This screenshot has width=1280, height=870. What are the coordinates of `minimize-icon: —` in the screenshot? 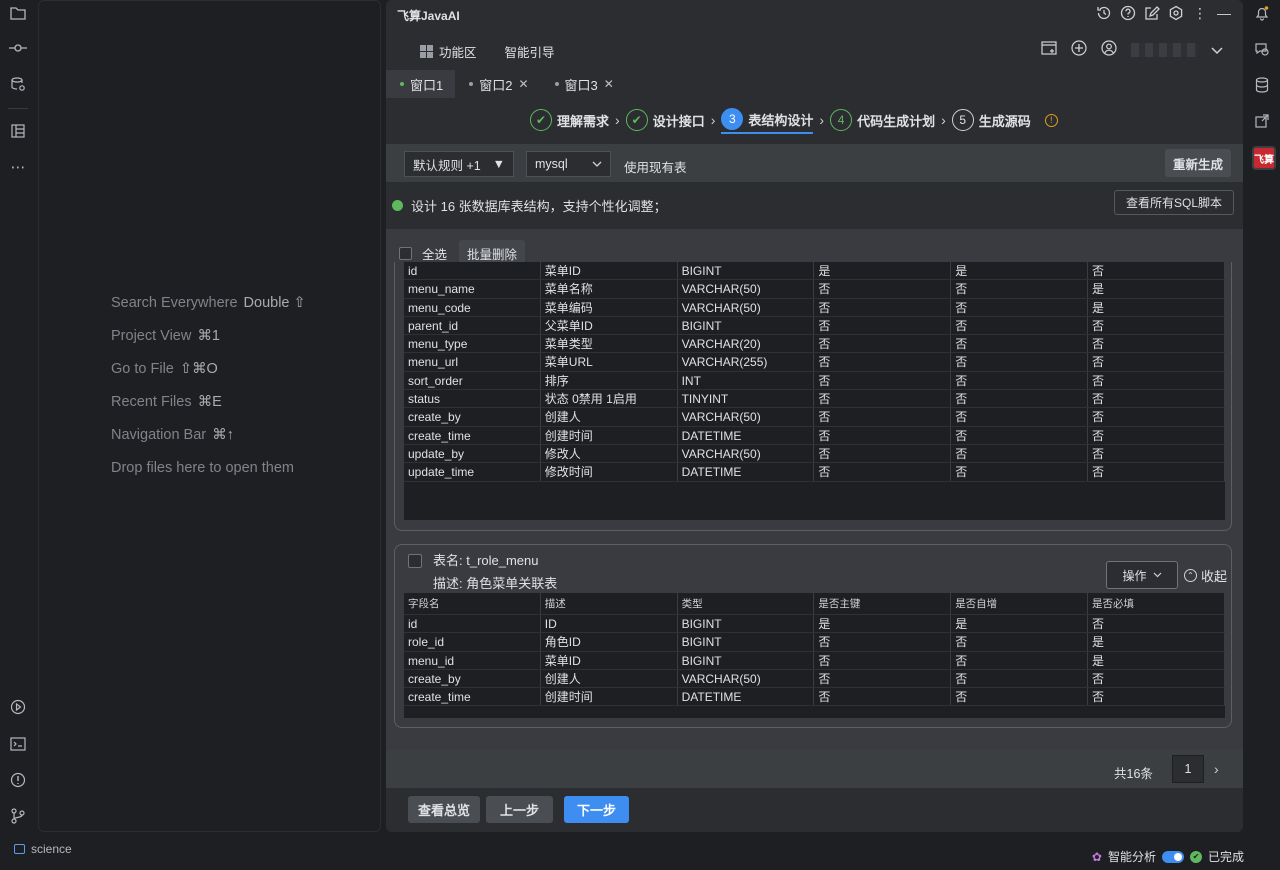 It's located at (1224, 13).